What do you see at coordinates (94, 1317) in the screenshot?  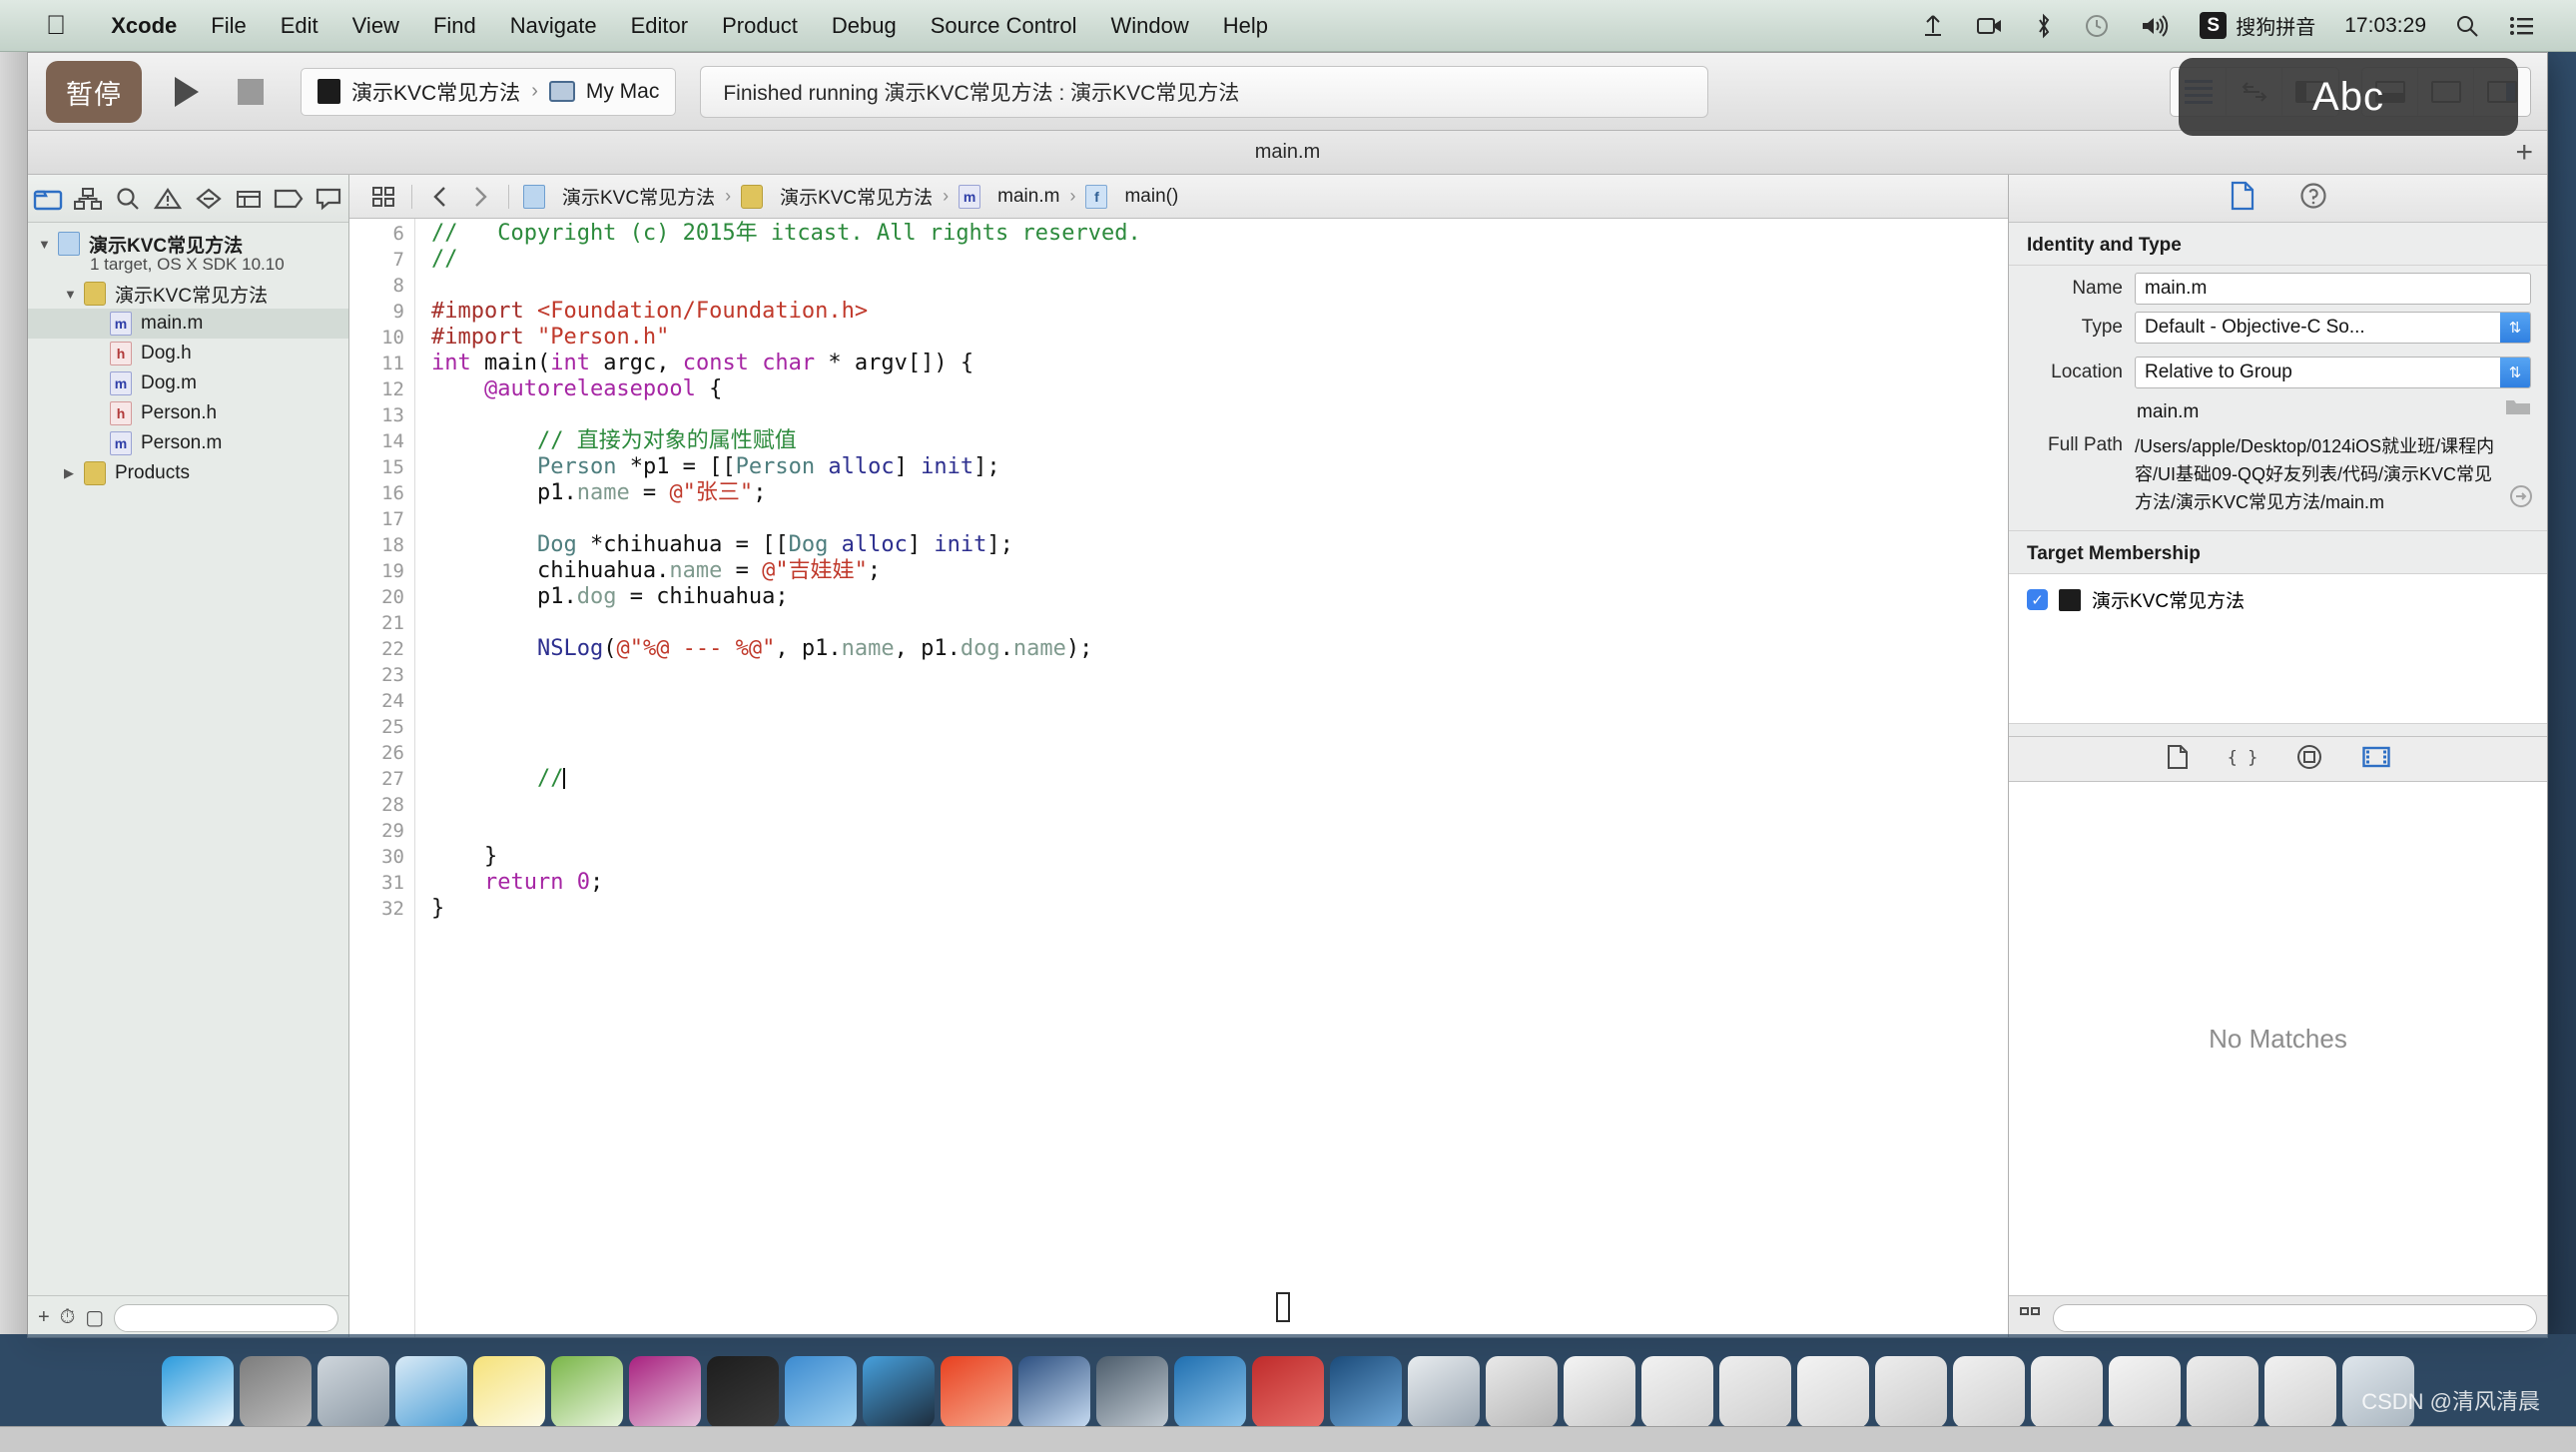 I see `filter-icon: ▢` at bounding box center [94, 1317].